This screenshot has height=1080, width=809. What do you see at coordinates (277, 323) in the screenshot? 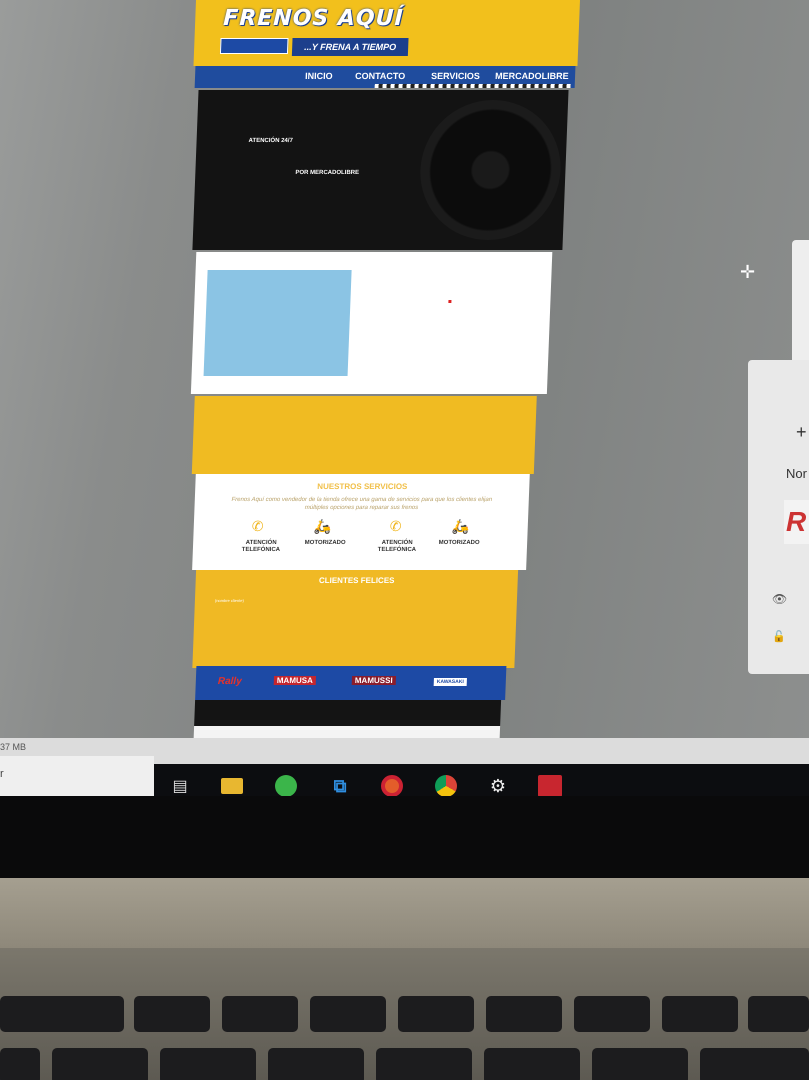
I see `about-image` at bounding box center [277, 323].